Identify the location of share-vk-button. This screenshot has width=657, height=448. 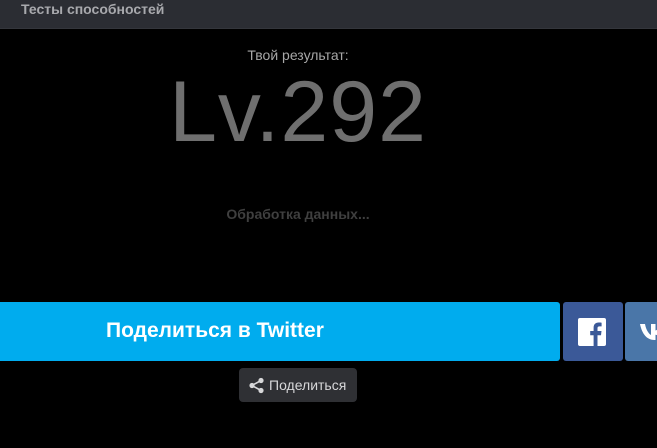
(641, 331).